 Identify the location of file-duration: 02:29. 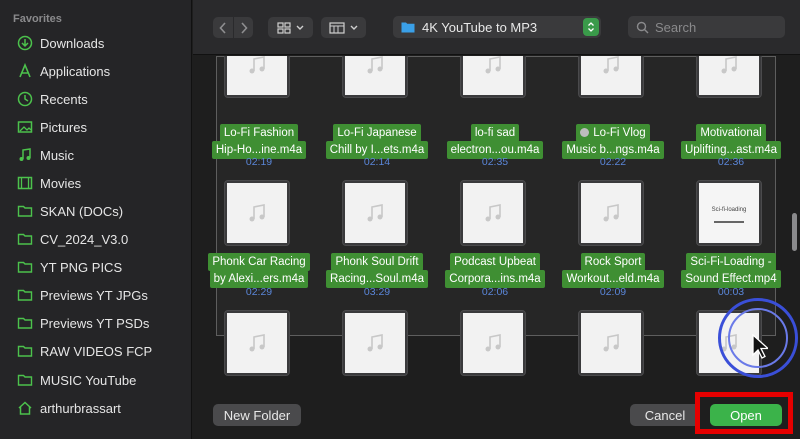
(259, 292).